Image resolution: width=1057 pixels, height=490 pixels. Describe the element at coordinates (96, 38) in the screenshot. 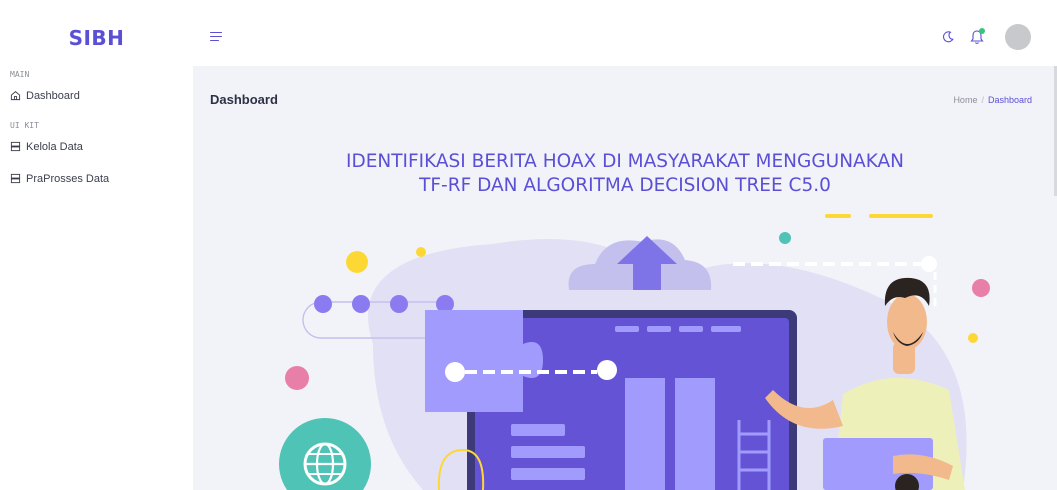

I see `brand-logo: SIBH` at that location.